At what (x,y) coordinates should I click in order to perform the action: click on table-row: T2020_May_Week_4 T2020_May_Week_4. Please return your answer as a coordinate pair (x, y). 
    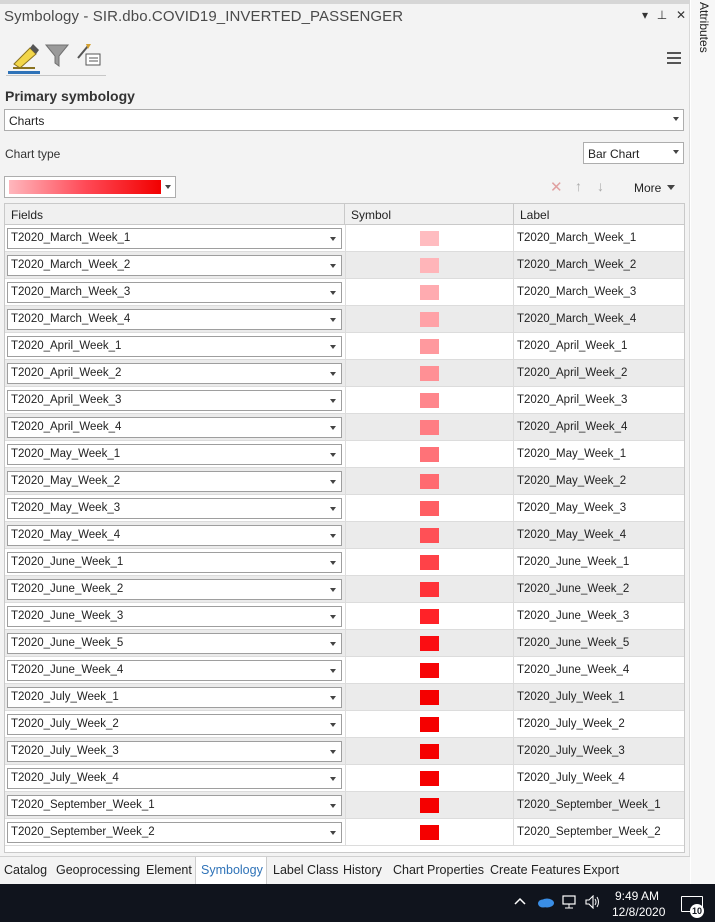
    Looking at the image, I should click on (344, 535).